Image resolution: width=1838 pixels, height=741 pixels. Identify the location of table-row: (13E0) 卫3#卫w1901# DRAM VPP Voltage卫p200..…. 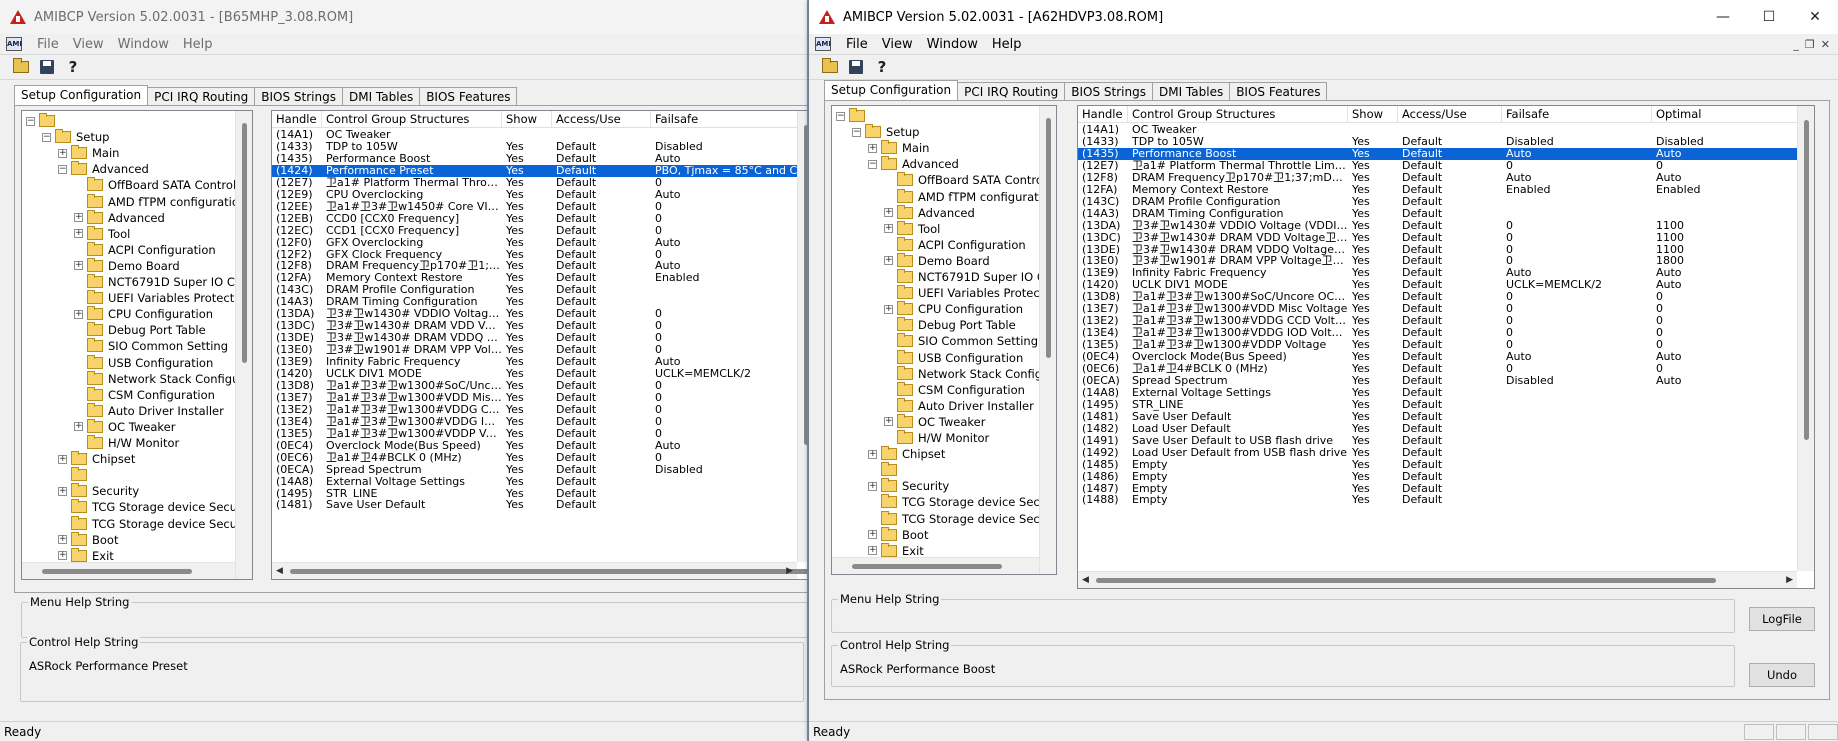
(1440, 261).